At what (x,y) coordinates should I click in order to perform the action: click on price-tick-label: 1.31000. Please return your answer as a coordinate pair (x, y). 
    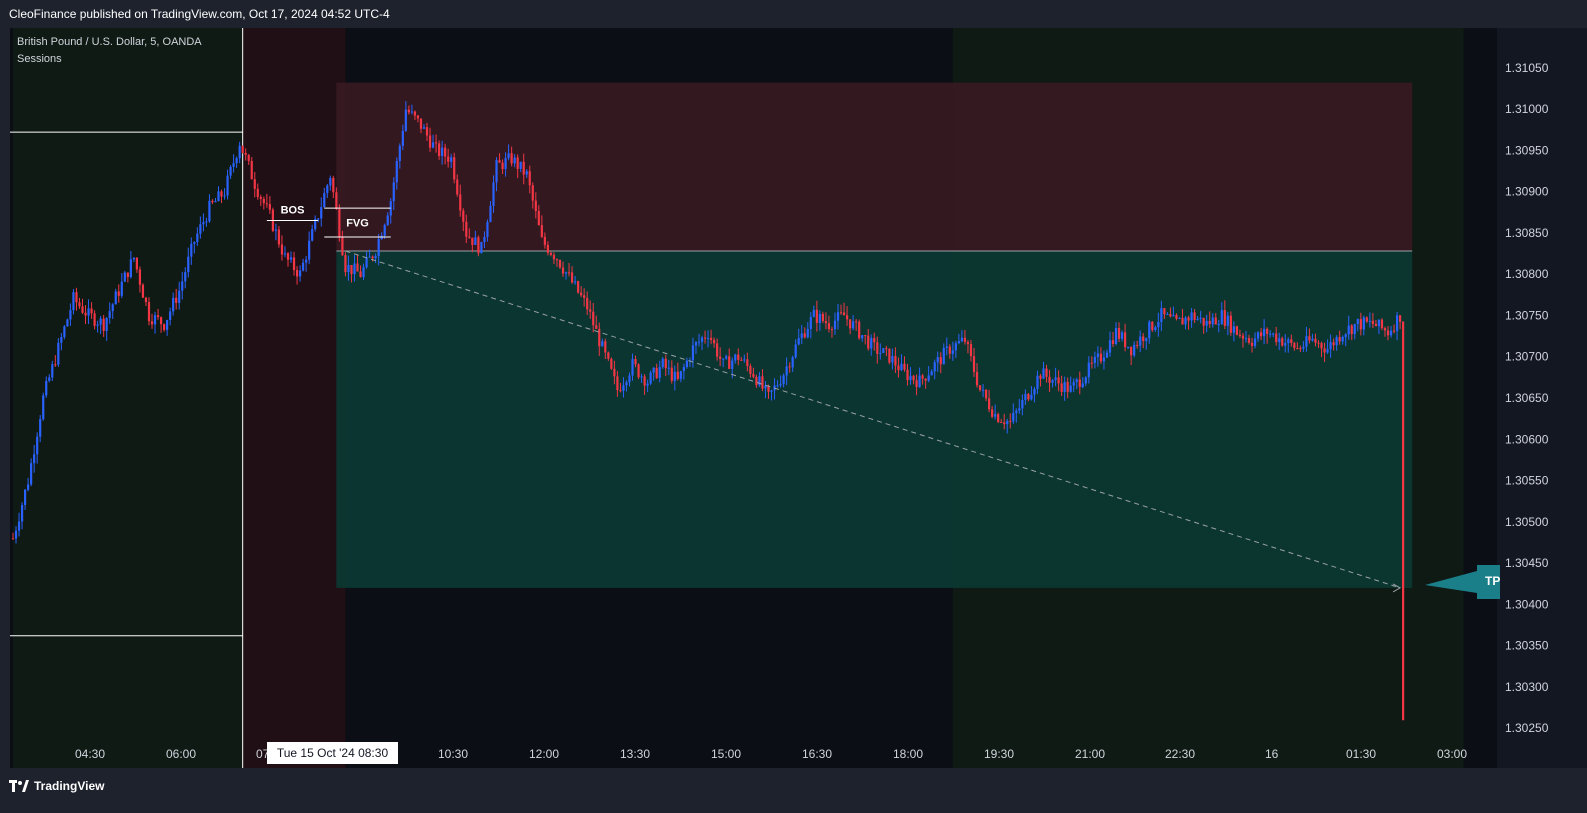
    Looking at the image, I should click on (1527, 109).